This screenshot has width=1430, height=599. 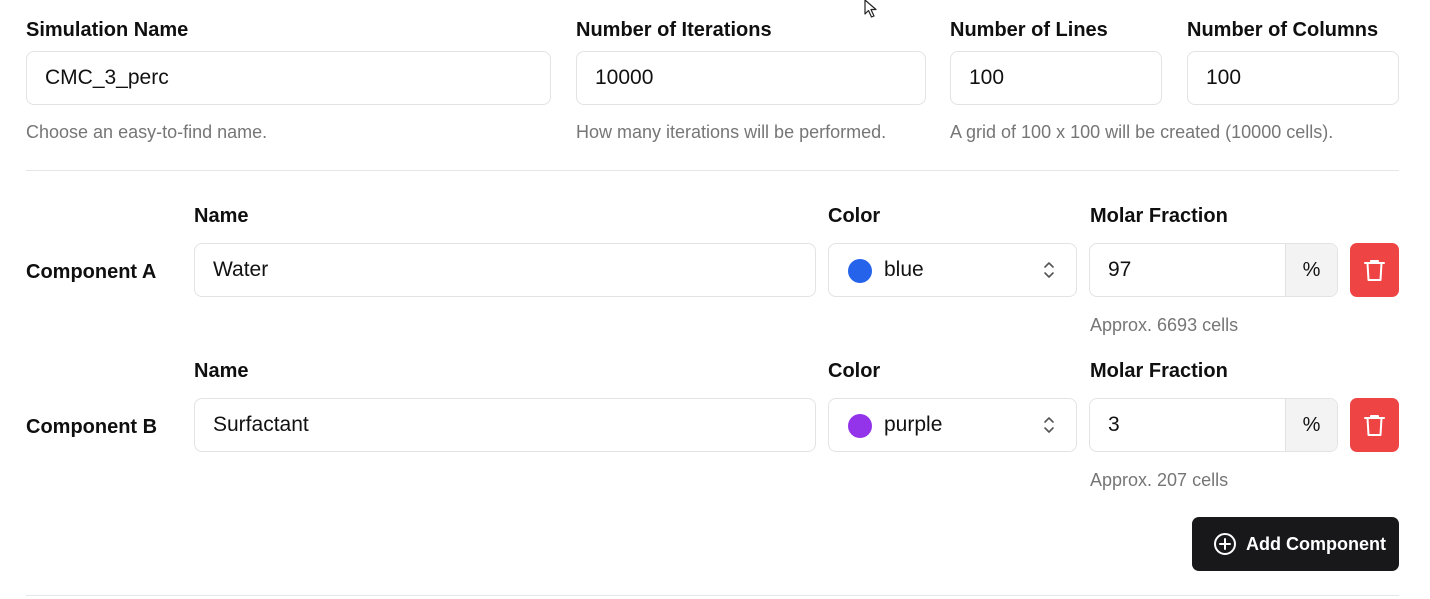 I want to click on component-color-select: blue, so click(x=952, y=270).